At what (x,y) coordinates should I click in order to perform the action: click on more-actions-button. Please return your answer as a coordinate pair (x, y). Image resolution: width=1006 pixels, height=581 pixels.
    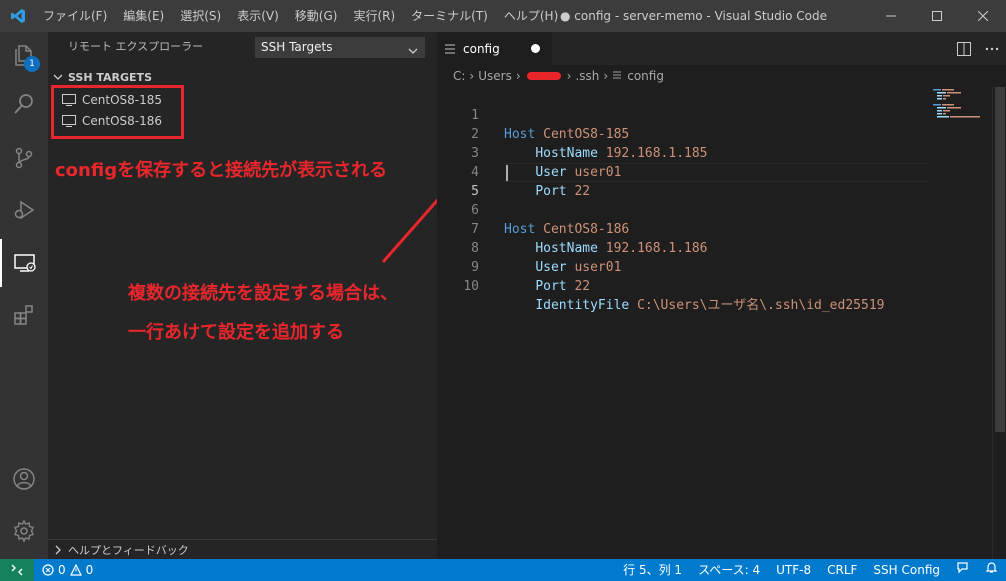
    Looking at the image, I should click on (992, 49).